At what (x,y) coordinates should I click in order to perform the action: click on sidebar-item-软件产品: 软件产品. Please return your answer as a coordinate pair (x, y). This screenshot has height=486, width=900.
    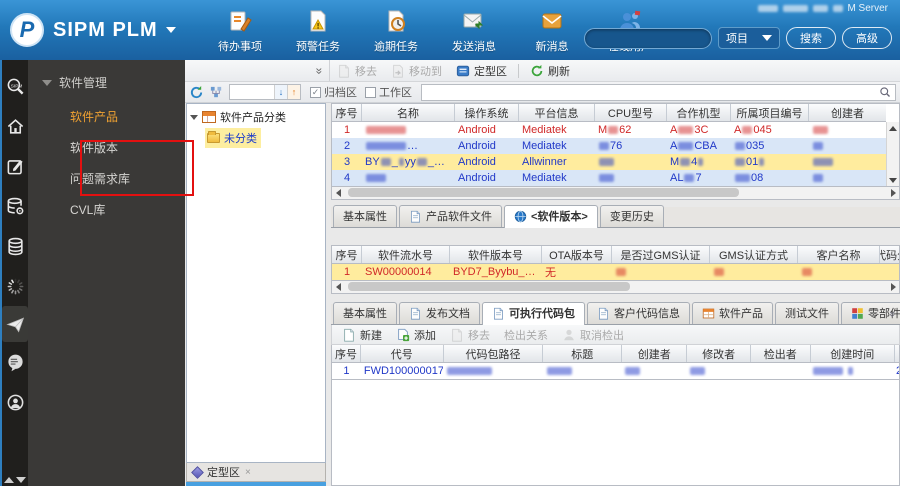
    Looking at the image, I should click on (106, 116).